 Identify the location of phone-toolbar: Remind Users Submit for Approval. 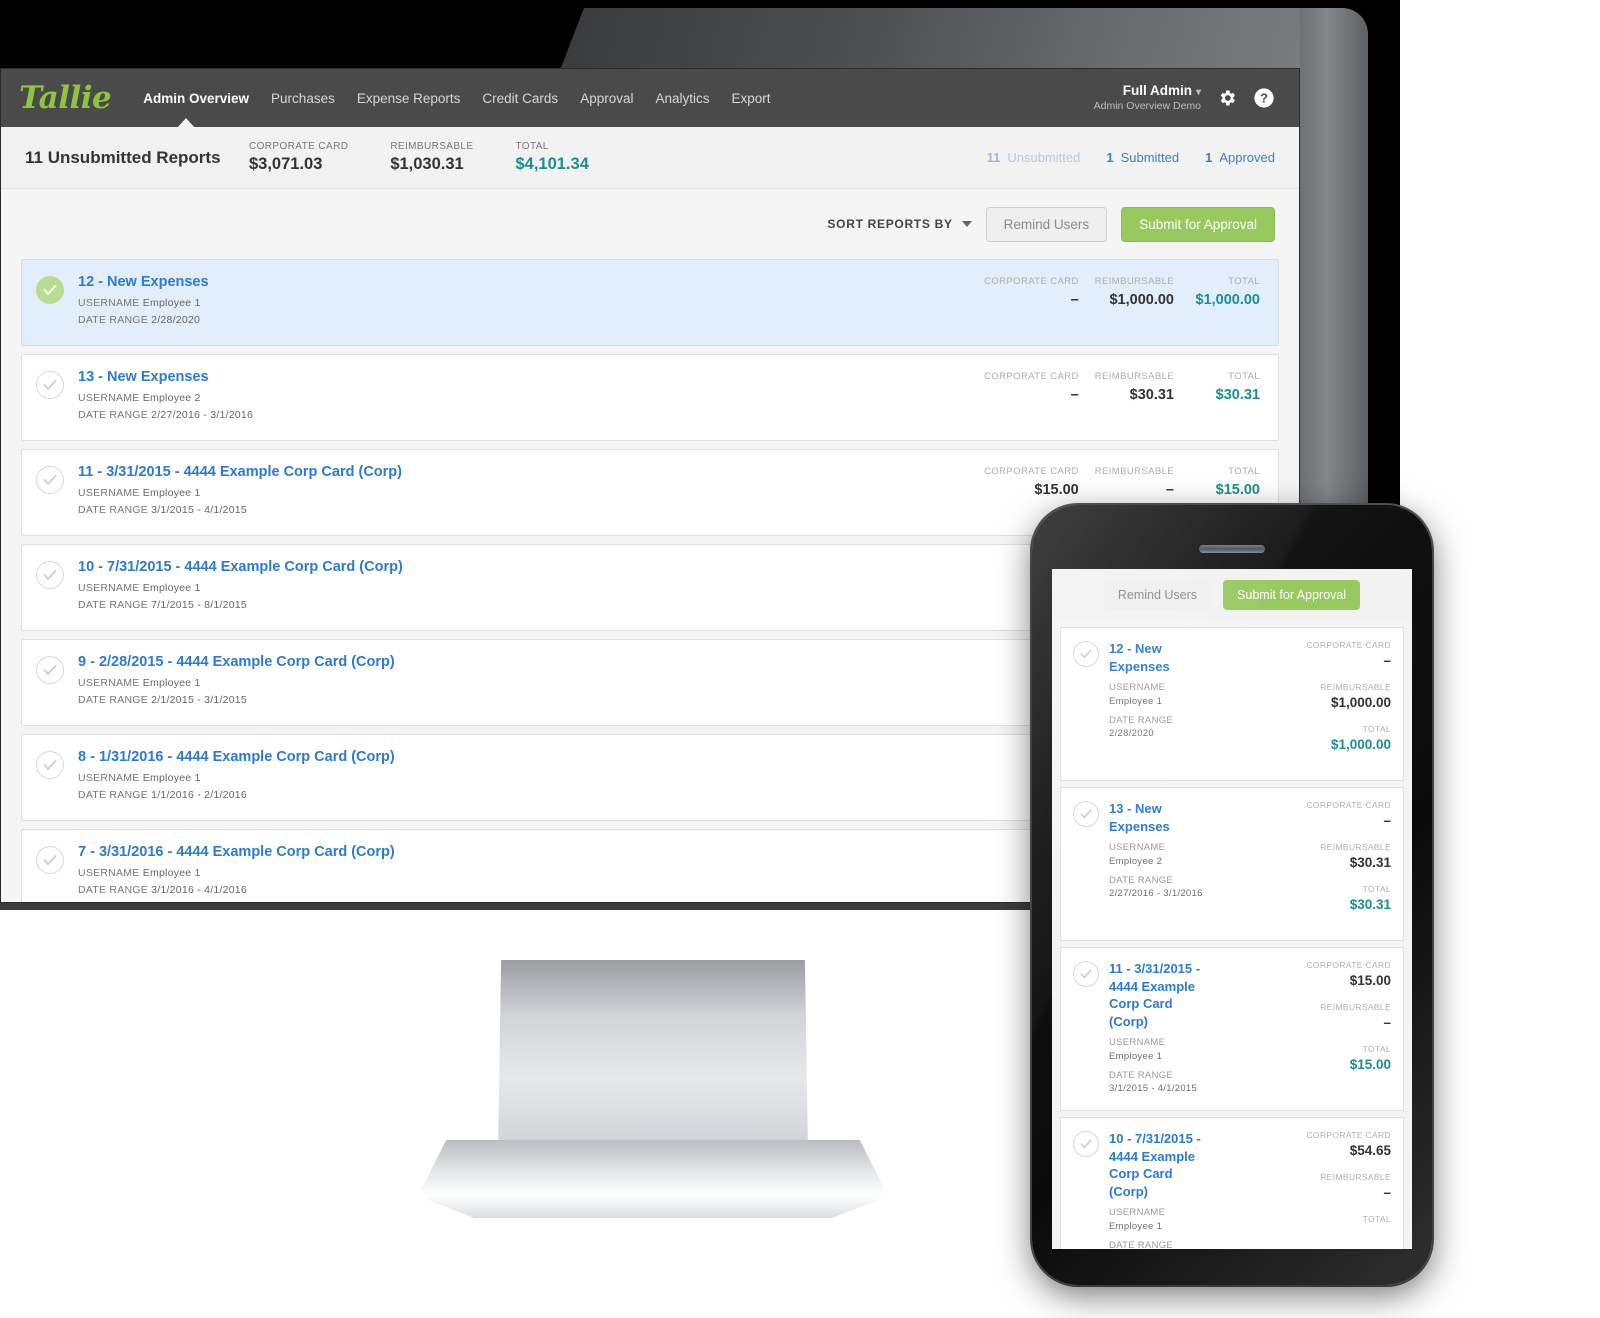
(1232, 595).